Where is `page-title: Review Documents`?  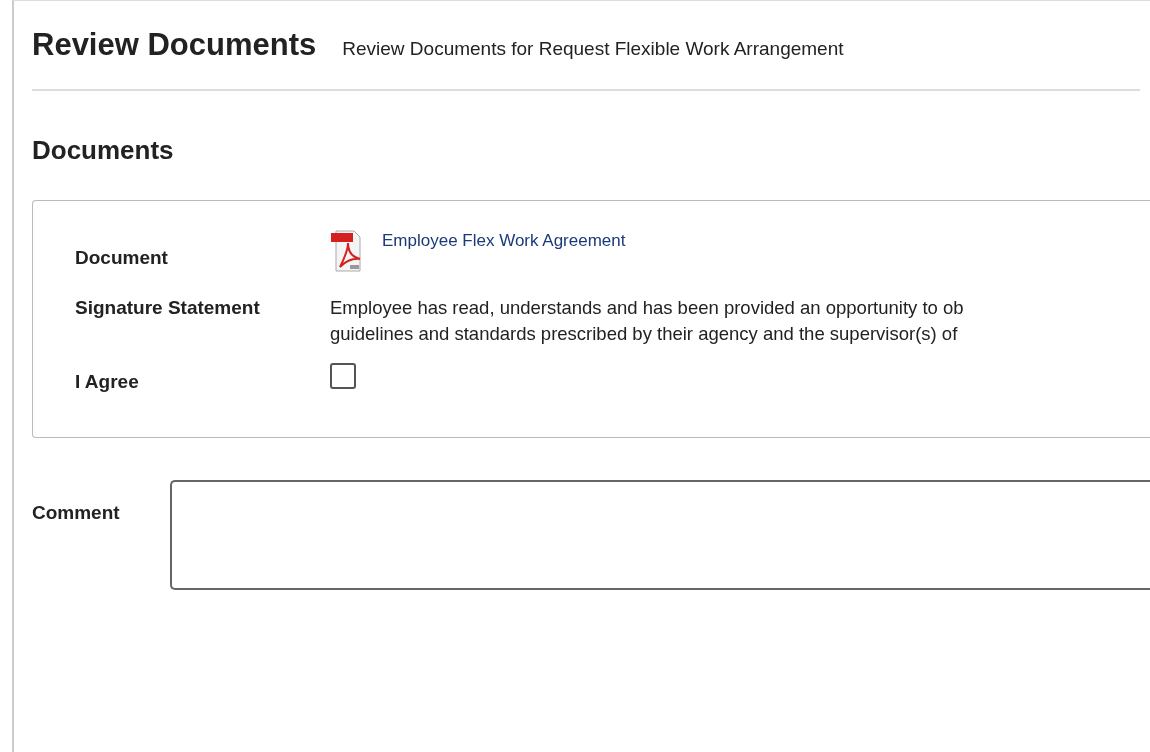 page-title: Review Documents is located at coordinates (174, 45).